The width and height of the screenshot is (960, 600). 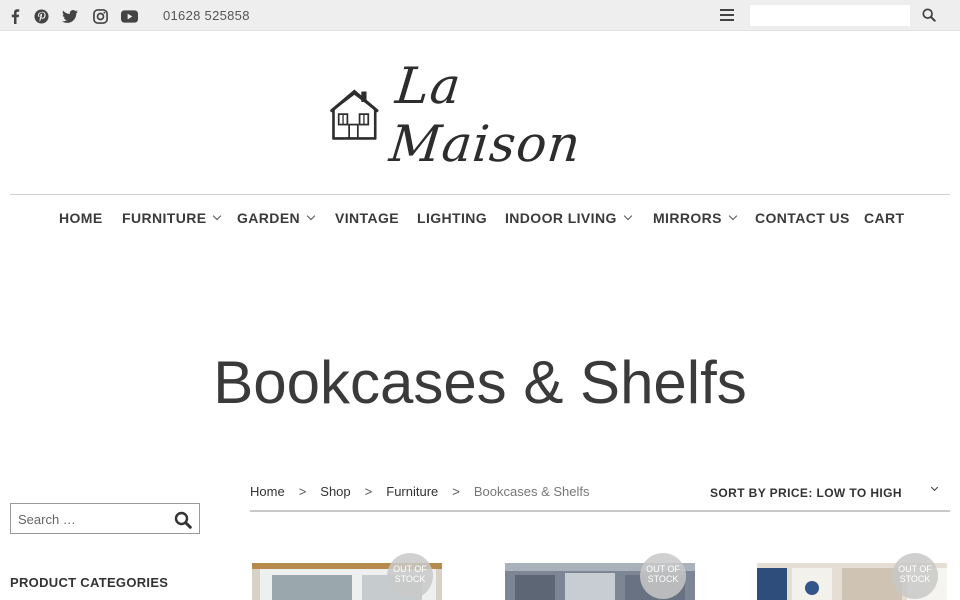 What do you see at coordinates (164, 218) in the screenshot?
I see `nav-label: FURNITURE` at bounding box center [164, 218].